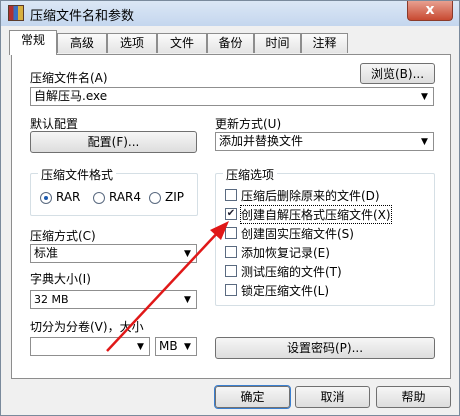 The height and width of the screenshot is (416, 460). What do you see at coordinates (413, 397) in the screenshot?
I see `help-button: 帮助` at bounding box center [413, 397].